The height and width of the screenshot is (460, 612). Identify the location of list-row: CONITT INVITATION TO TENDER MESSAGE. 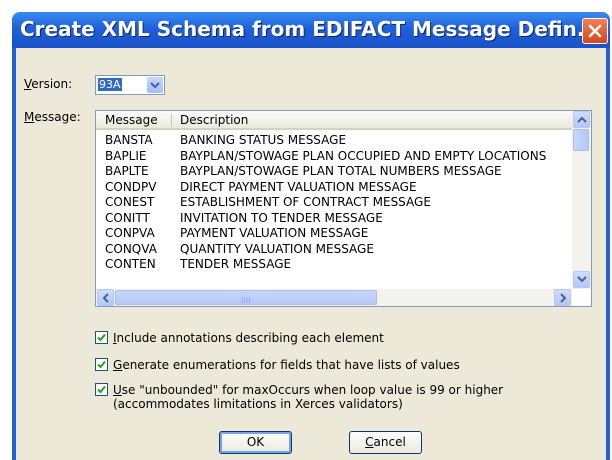
(334, 219).